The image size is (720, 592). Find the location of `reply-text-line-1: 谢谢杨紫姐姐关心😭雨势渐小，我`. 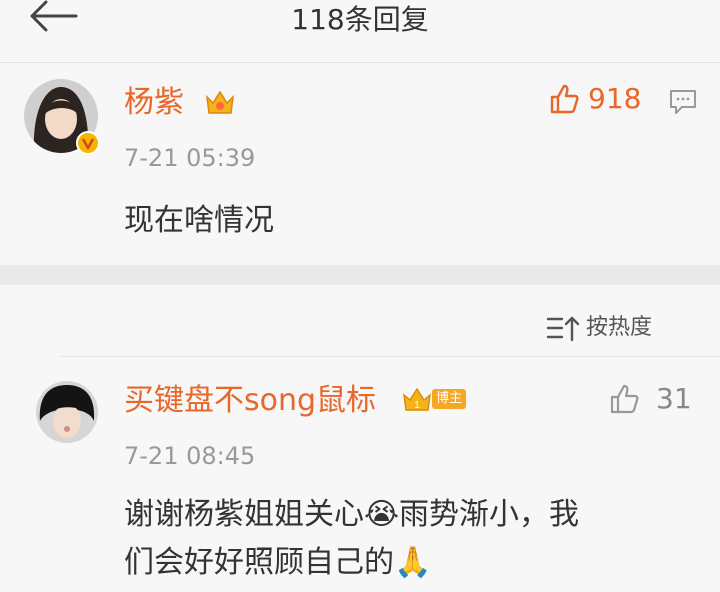

reply-text-line-1: 谢谢杨紫姐姐关心😭雨势渐小，我 is located at coordinates (352, 514).